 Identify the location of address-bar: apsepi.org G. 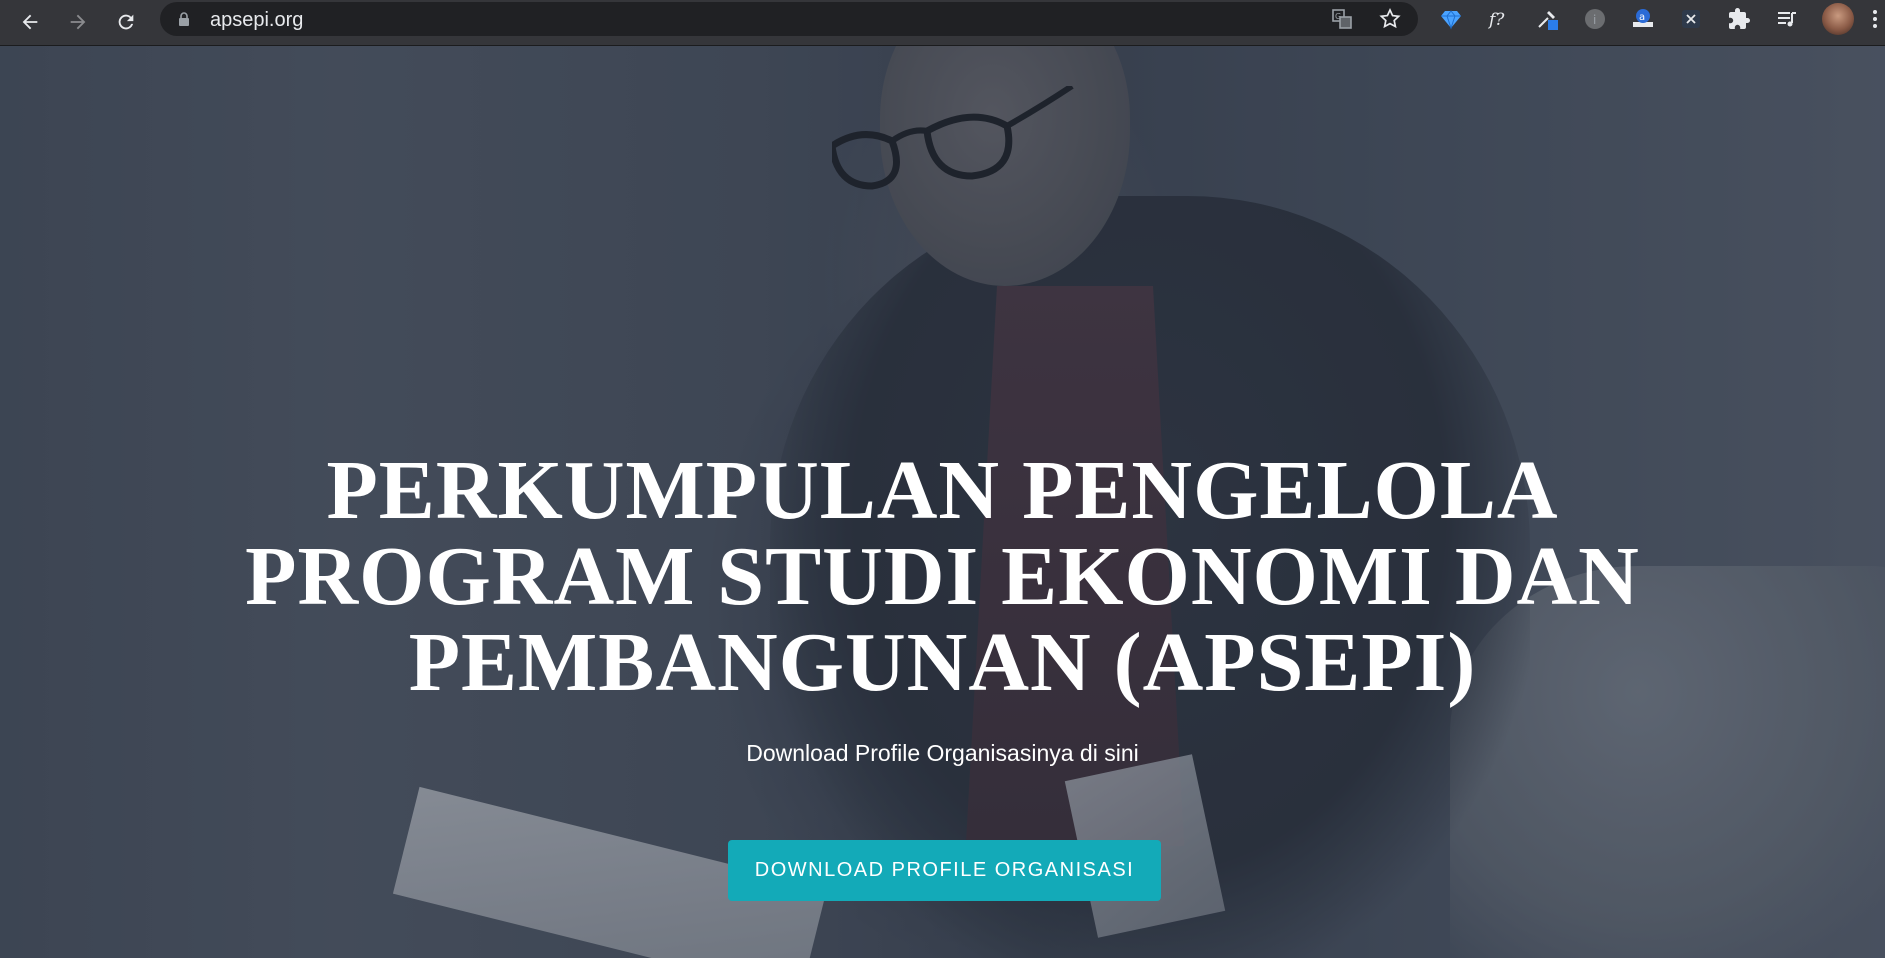
(789, 19).